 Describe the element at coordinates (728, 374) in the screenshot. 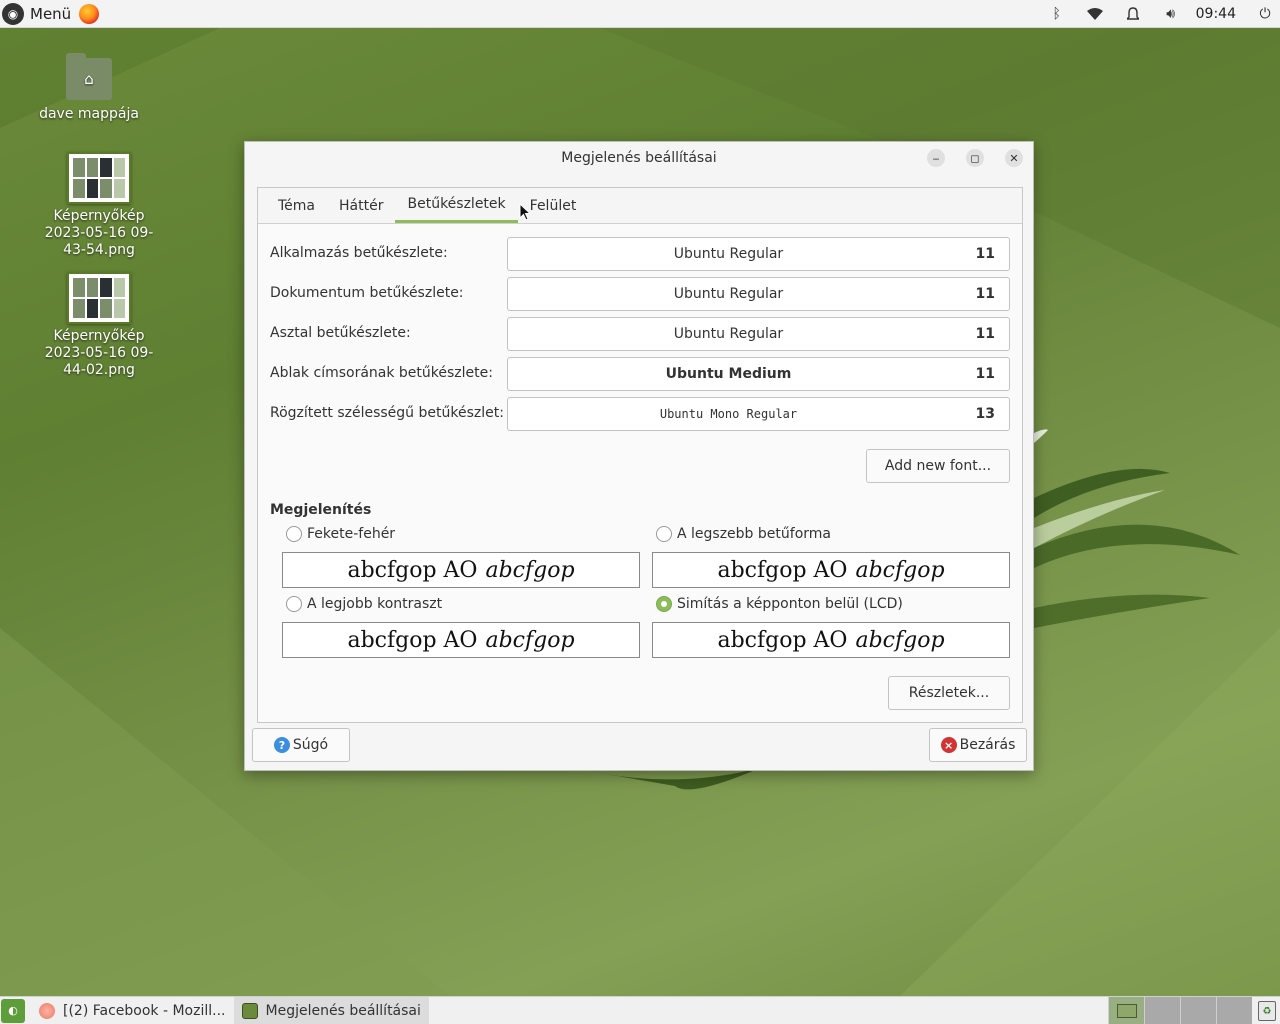

I see `font-name: Ubuntu Medium` at that location.